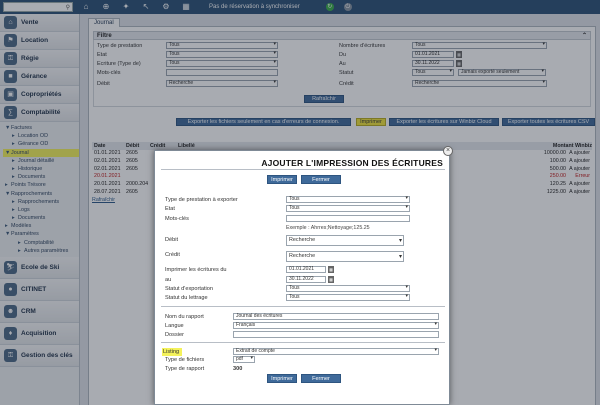  What do you see at coordinates (196, 270) in the screenshot?
I see `imprimer-du-label: Imprimer les écritures du` at bounding box center [196, 270].